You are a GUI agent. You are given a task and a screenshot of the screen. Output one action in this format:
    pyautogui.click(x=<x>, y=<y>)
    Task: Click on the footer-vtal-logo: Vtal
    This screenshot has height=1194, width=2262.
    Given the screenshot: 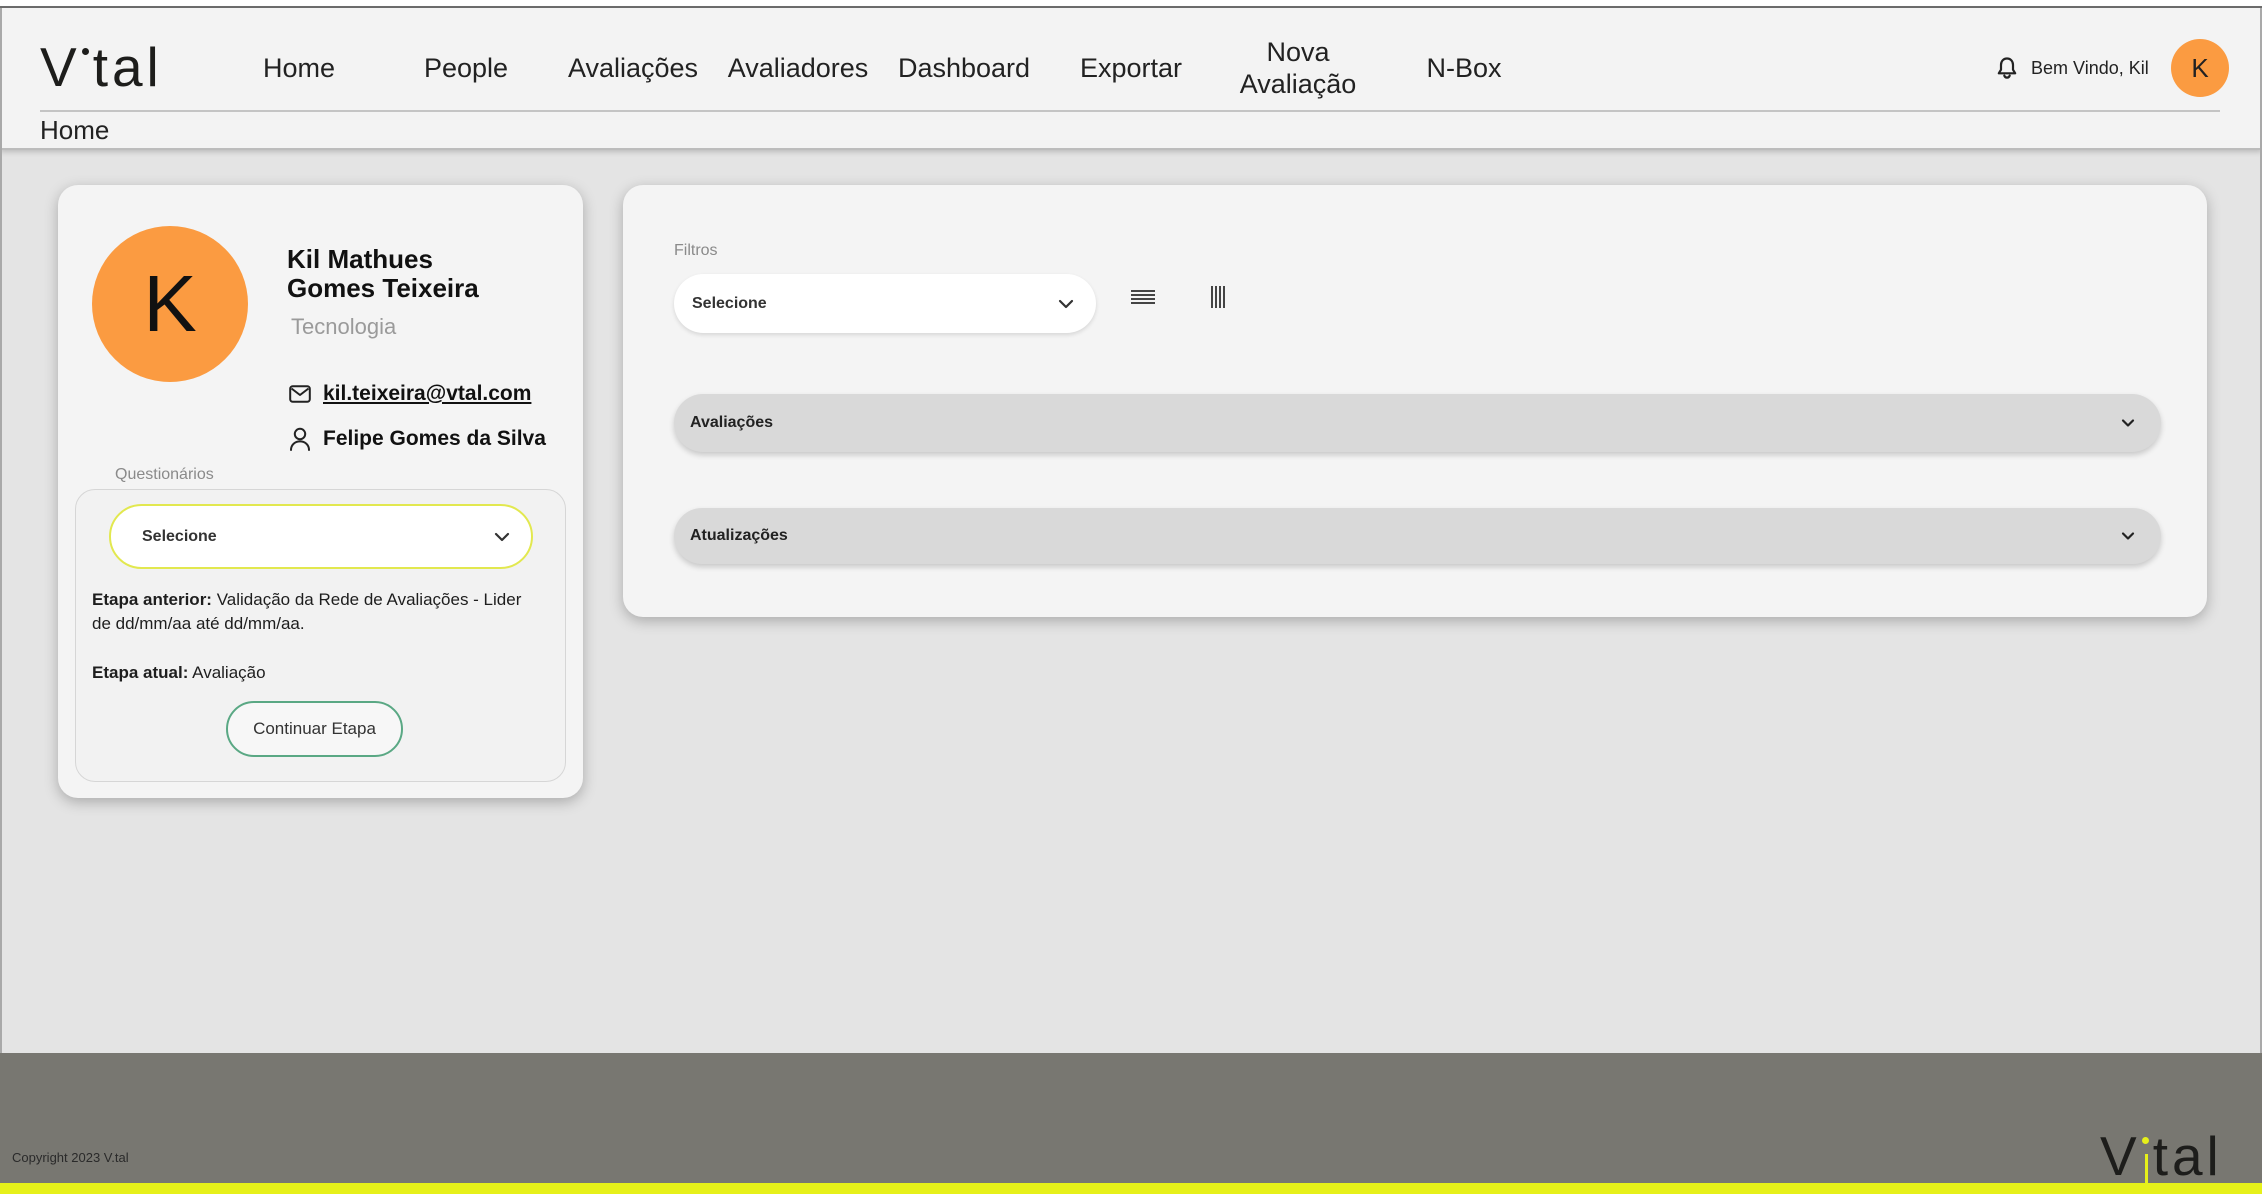 What is the action you would take?
    pyautogui.click(x=2161, y=1156)
    